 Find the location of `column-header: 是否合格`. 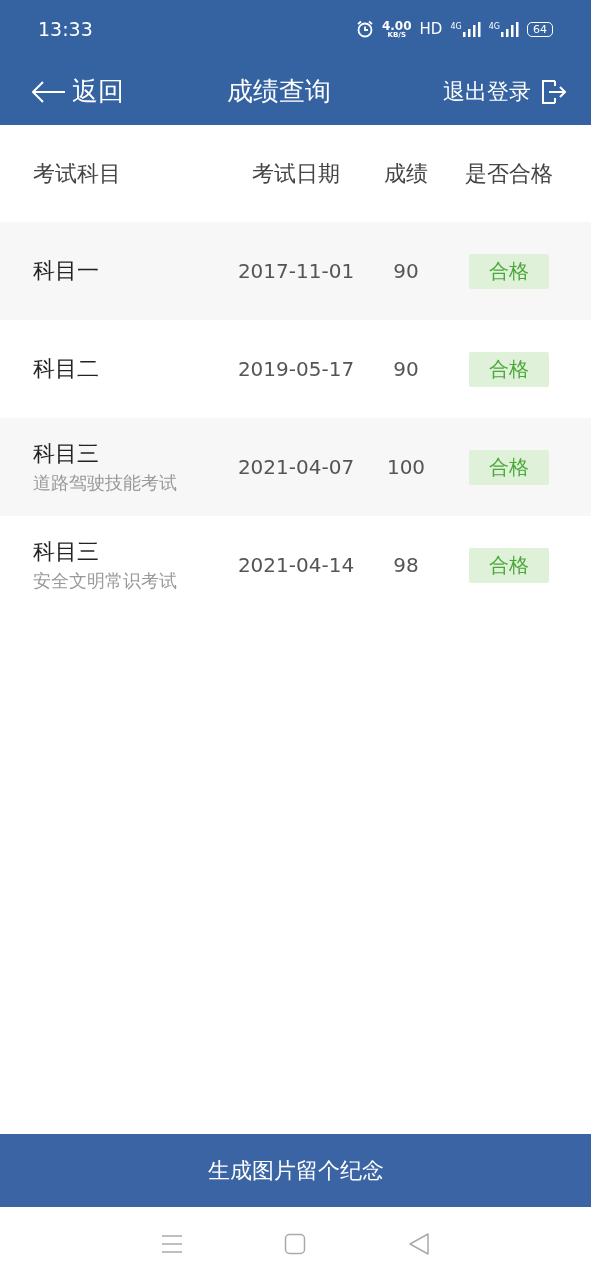

column-header: 是否合格 is located at coordinates (508, 173).